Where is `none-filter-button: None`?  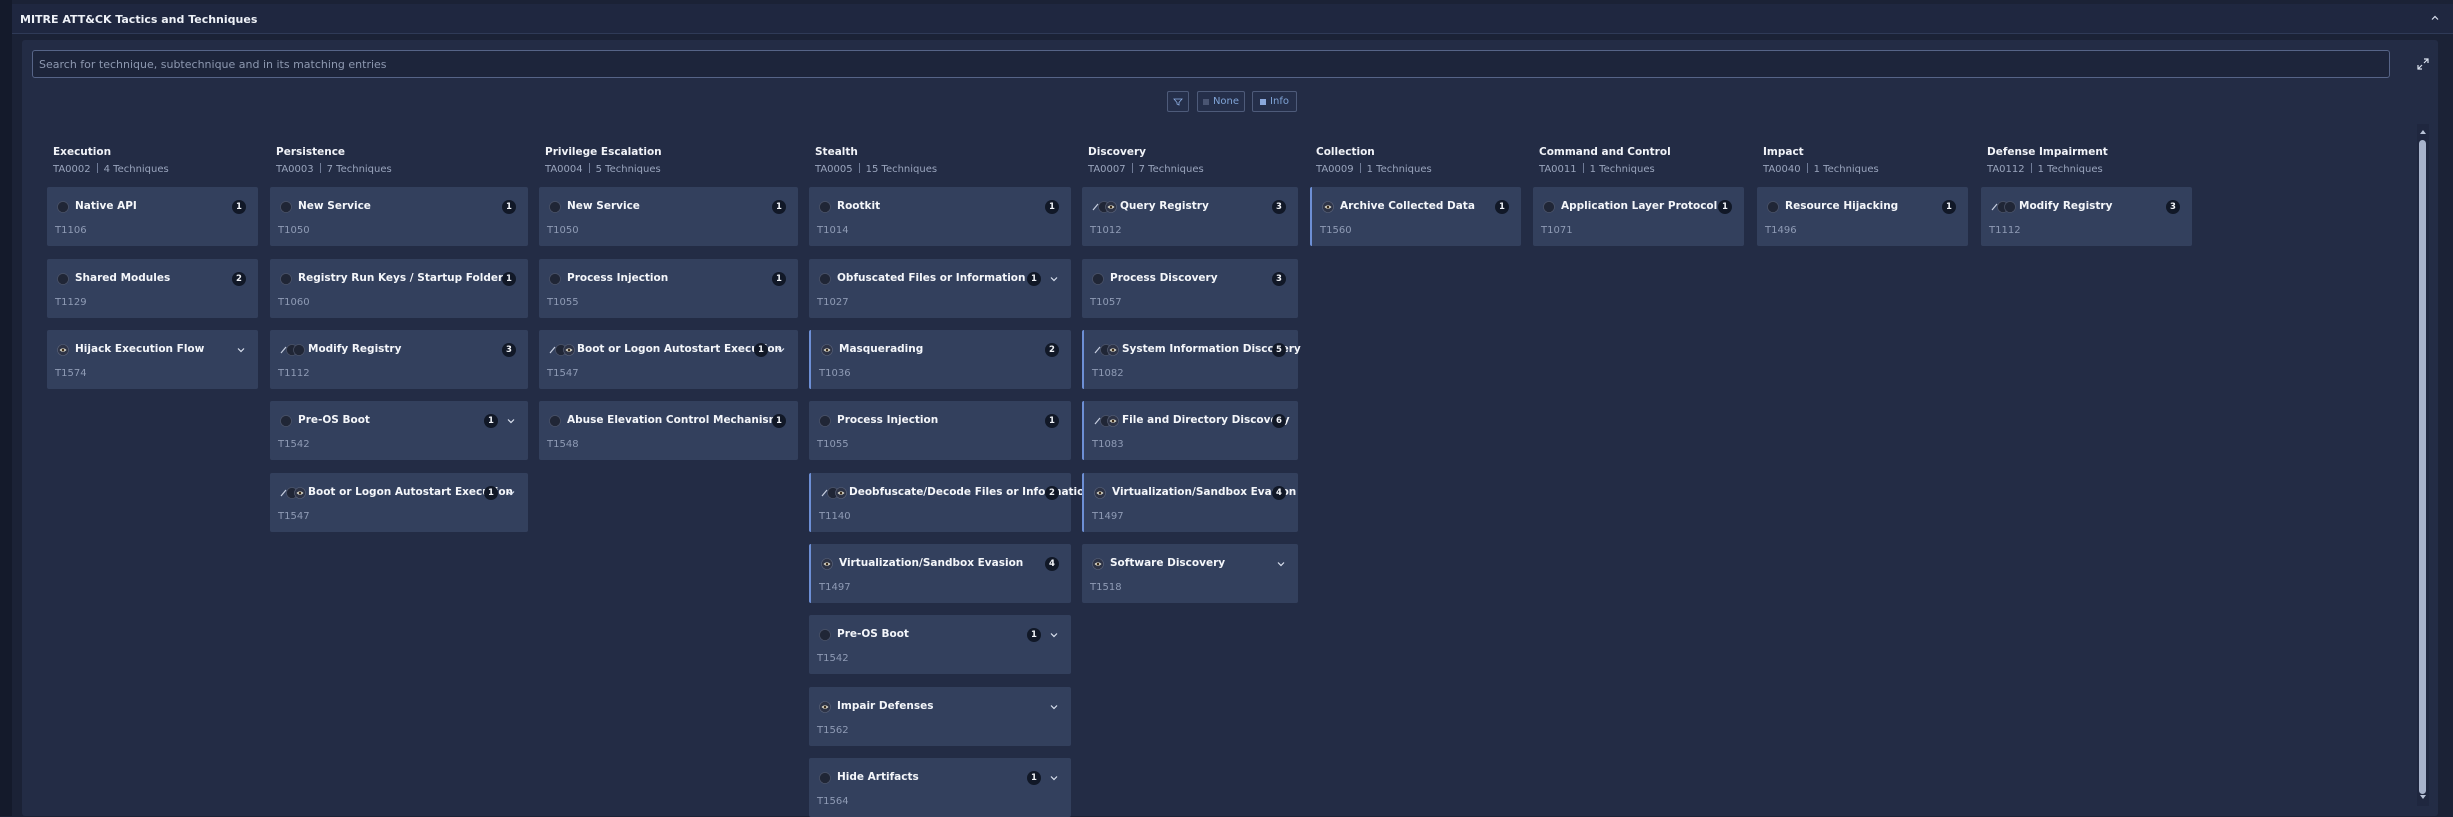
none-filter-button: None is located at coordinates (1221, 101).